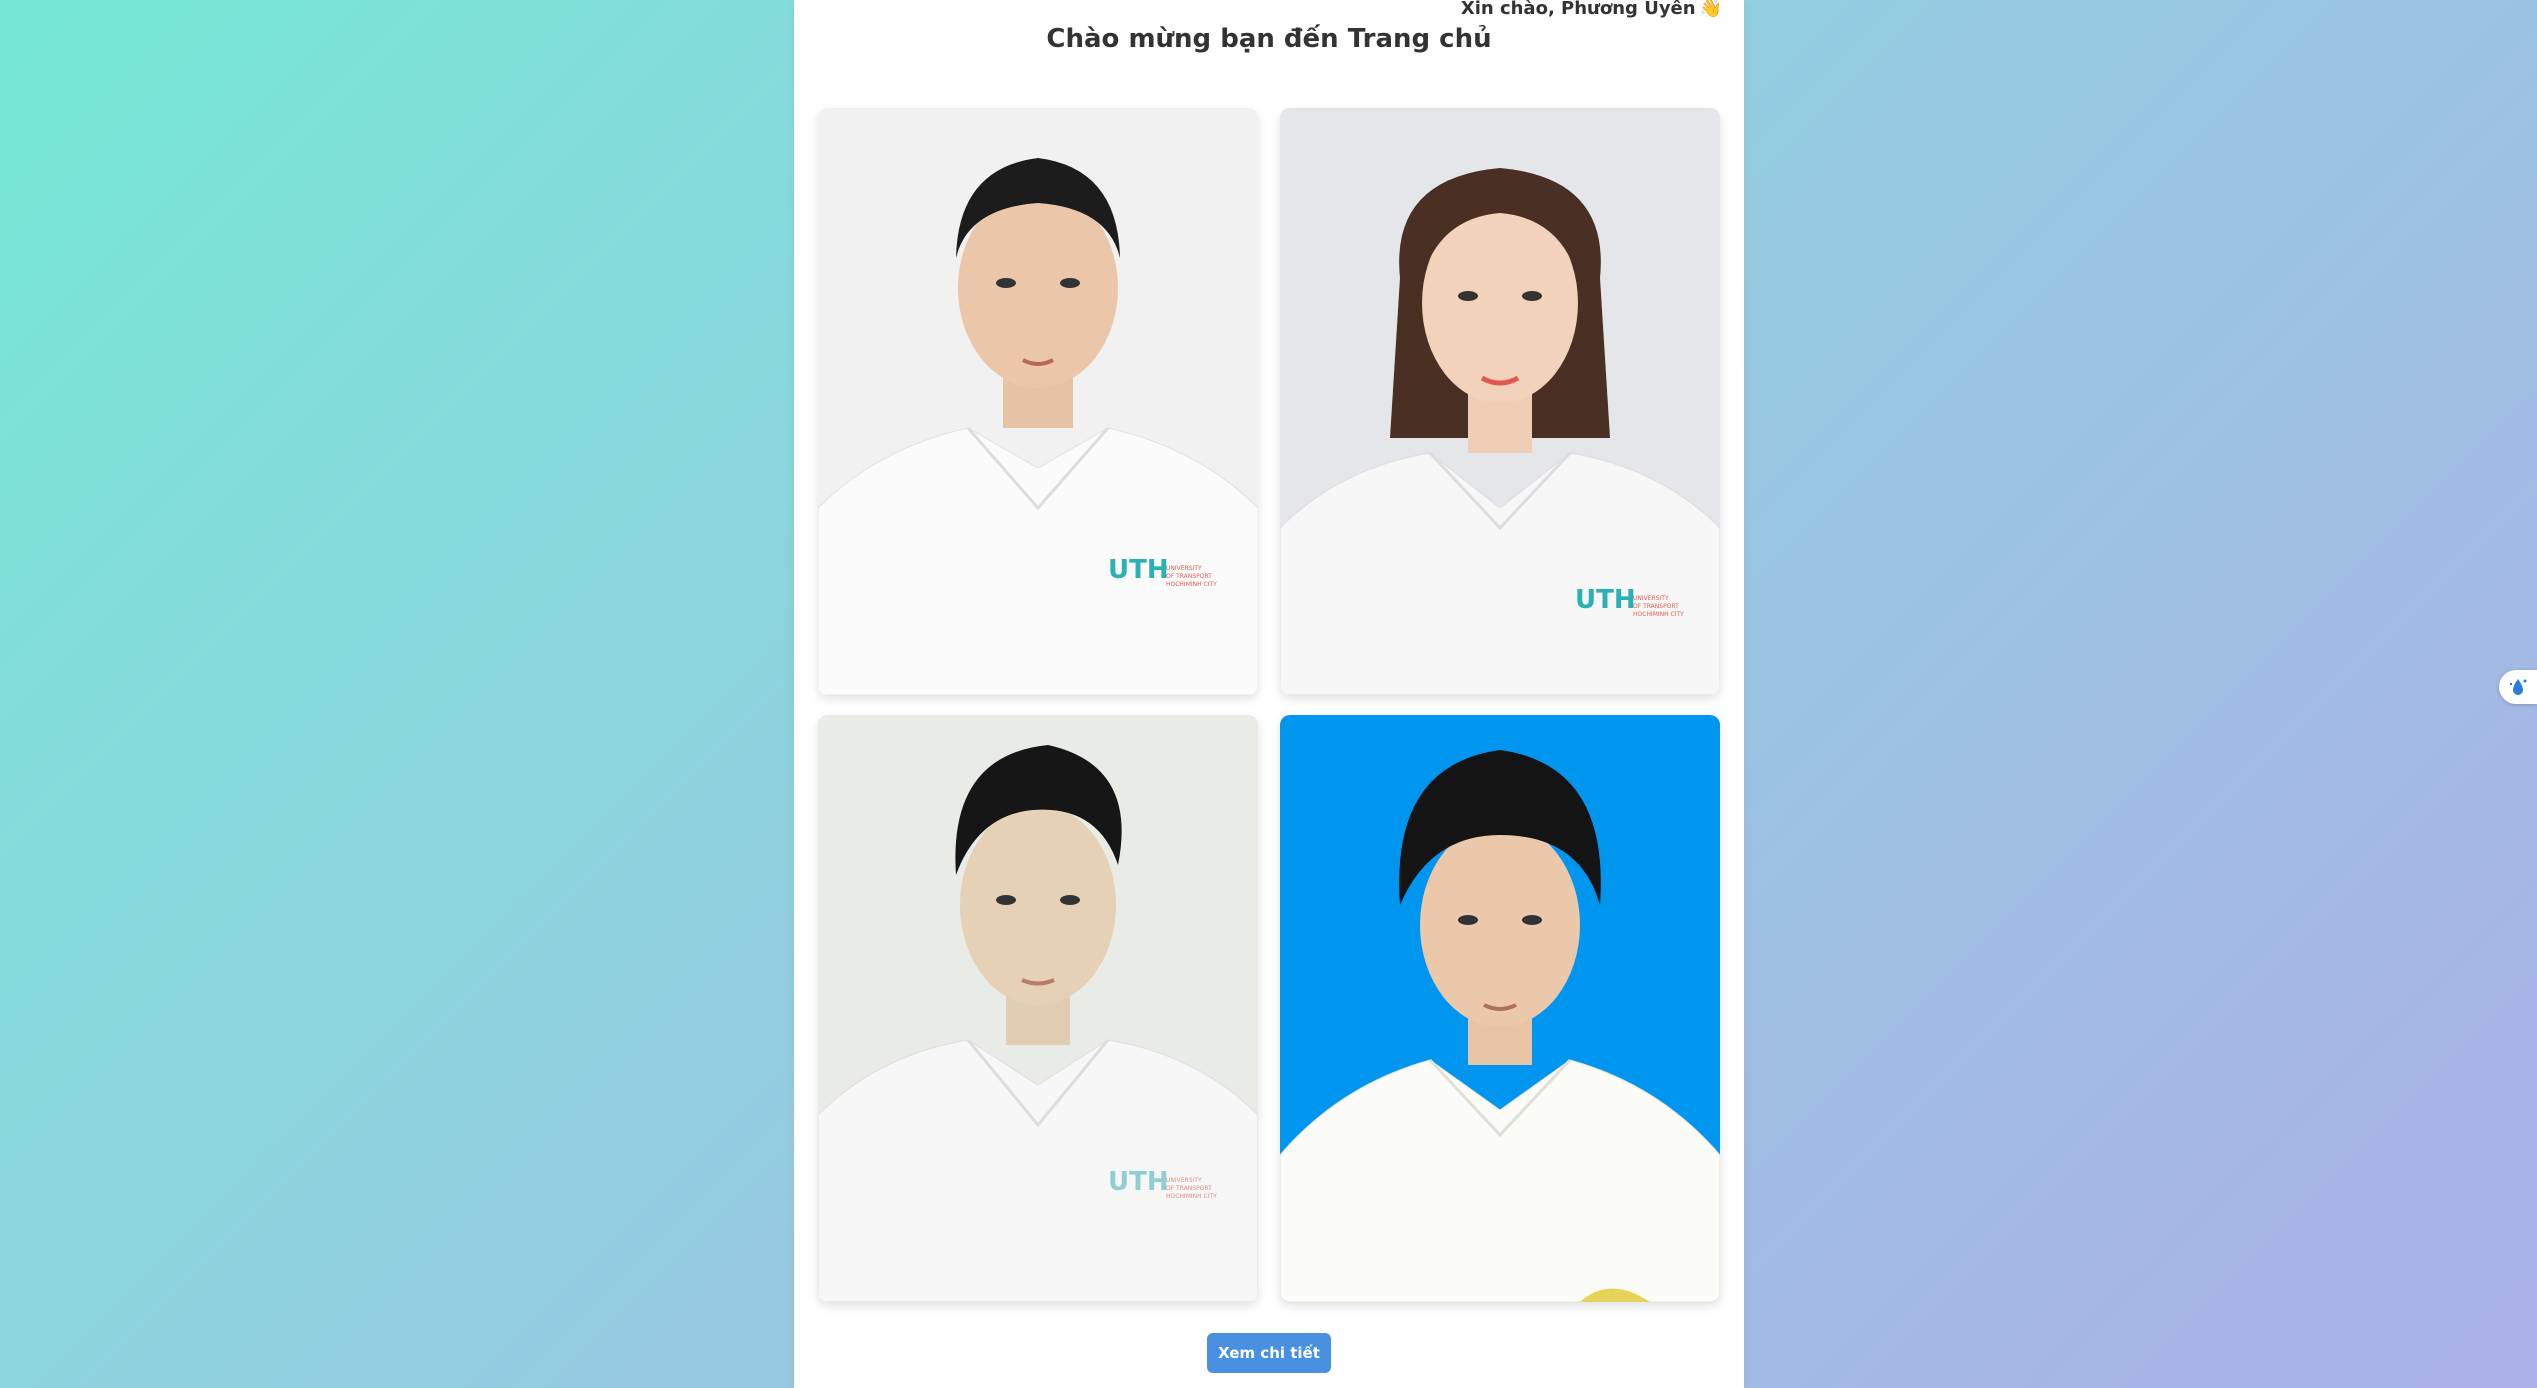 The width and height of the screenshot is (2537, 1388). What do you see at coordinates (1269, 39) in the screenshot?
I see `page-title: Chào mừng bạn đến Trang chủ` at bounding box center [1269, 39].